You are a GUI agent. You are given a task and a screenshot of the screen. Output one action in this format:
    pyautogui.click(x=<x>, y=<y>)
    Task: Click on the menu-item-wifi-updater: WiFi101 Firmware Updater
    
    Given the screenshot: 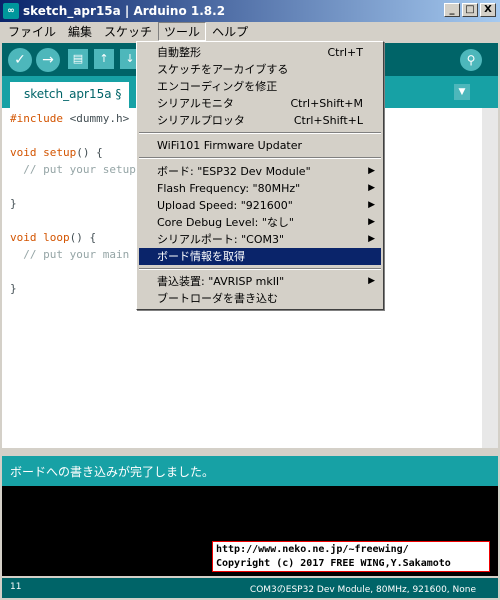 What is the action you would take?
    pyautogui.click(x=260, y=145)
    